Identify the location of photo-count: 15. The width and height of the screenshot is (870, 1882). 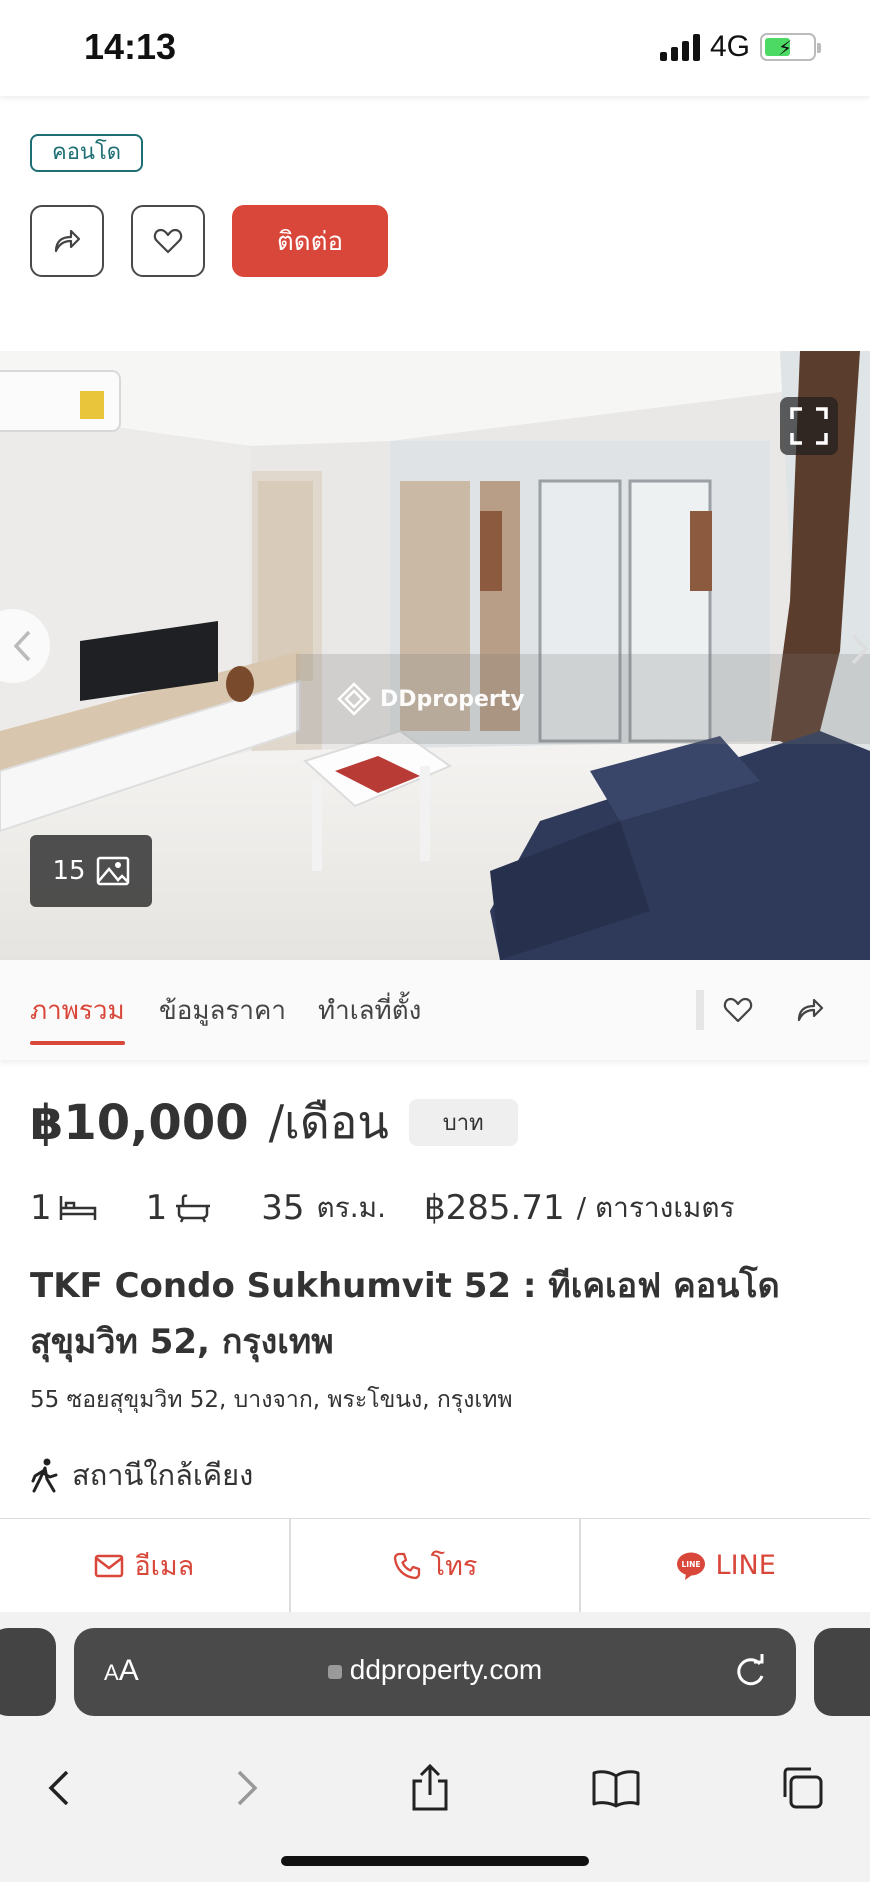
(69, 871).